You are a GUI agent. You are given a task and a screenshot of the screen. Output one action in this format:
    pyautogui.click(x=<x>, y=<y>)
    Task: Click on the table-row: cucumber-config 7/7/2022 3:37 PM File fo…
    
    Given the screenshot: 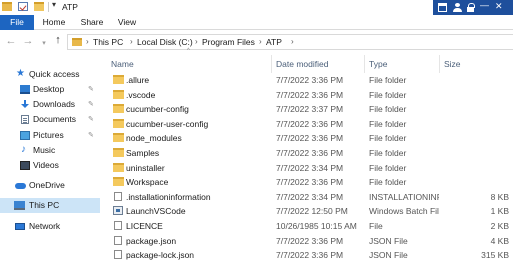 What is the action you would take?
    pyautogui.click(x=310, y=109)
    